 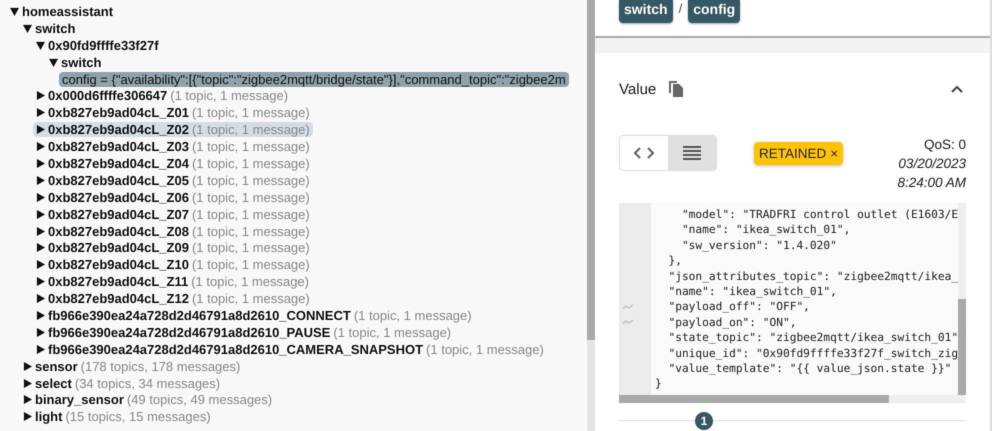 I want to click on tree-node: 0xb827eb9ad04cL_Z09 (1 topic, 1 message), so click(x=173, y=248).